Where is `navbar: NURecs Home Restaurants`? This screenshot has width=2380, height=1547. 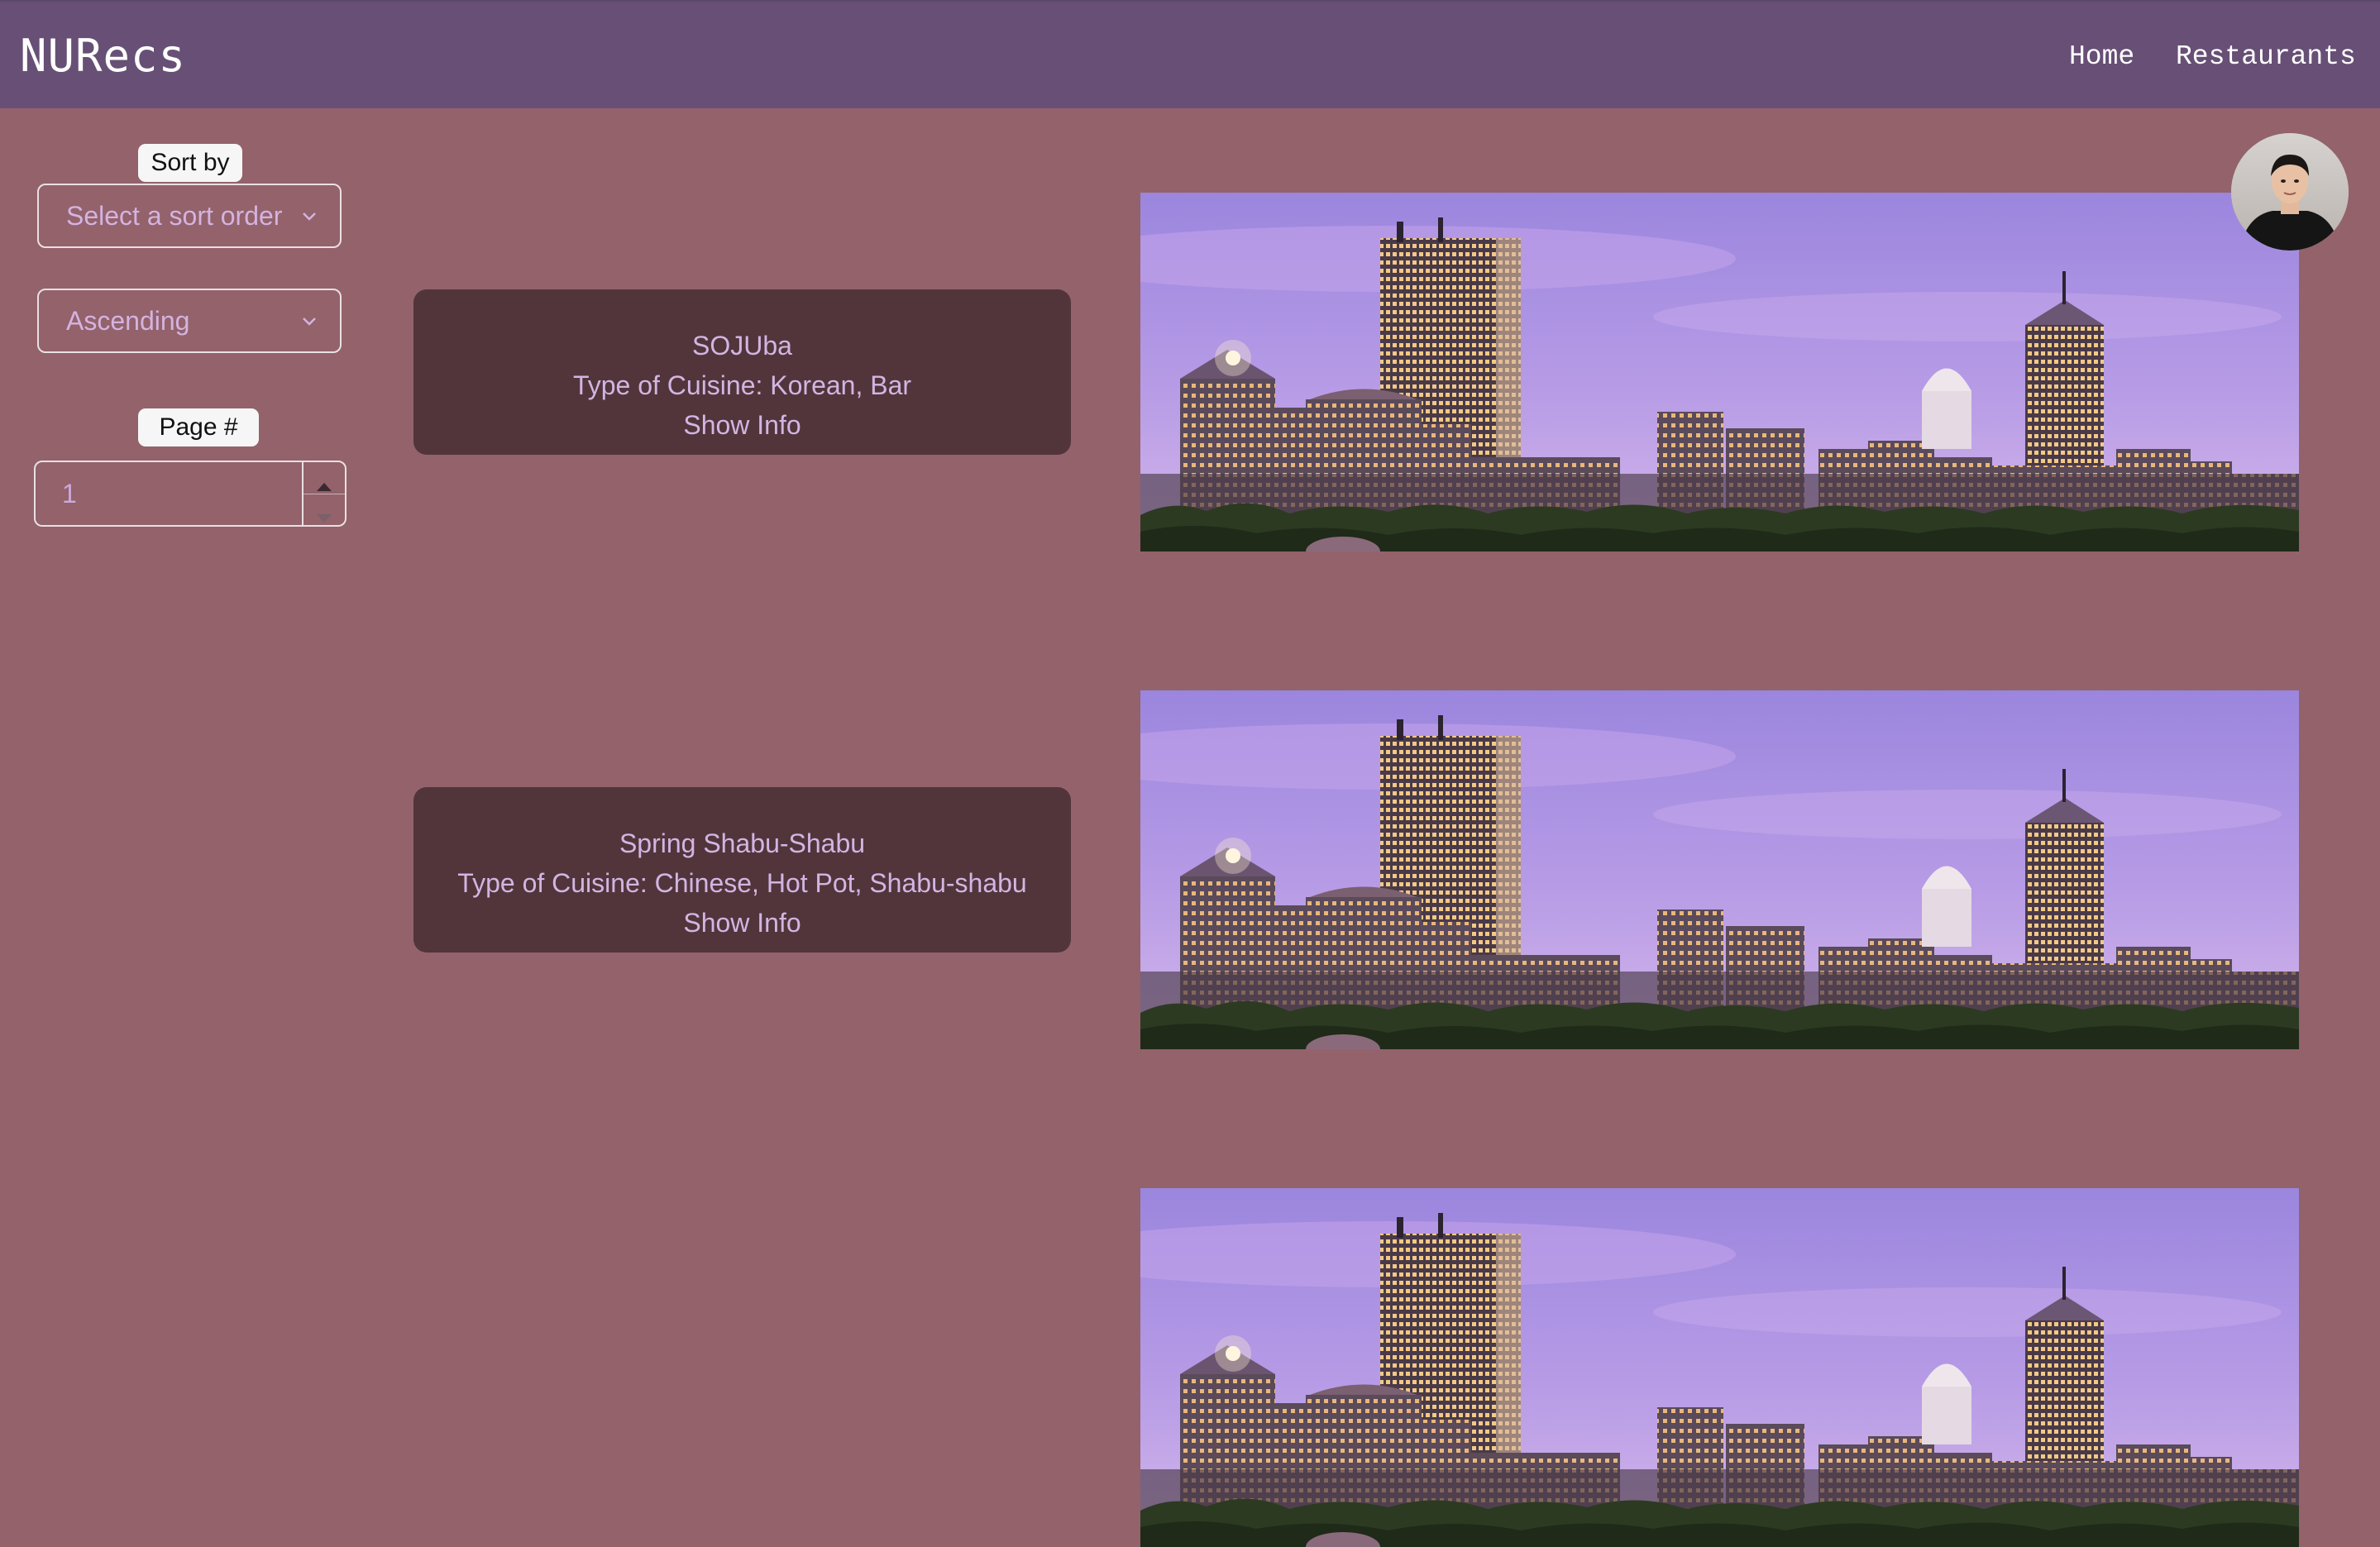
navbar: NURecs Home Restaurants is located at coordinates (1190, 54).